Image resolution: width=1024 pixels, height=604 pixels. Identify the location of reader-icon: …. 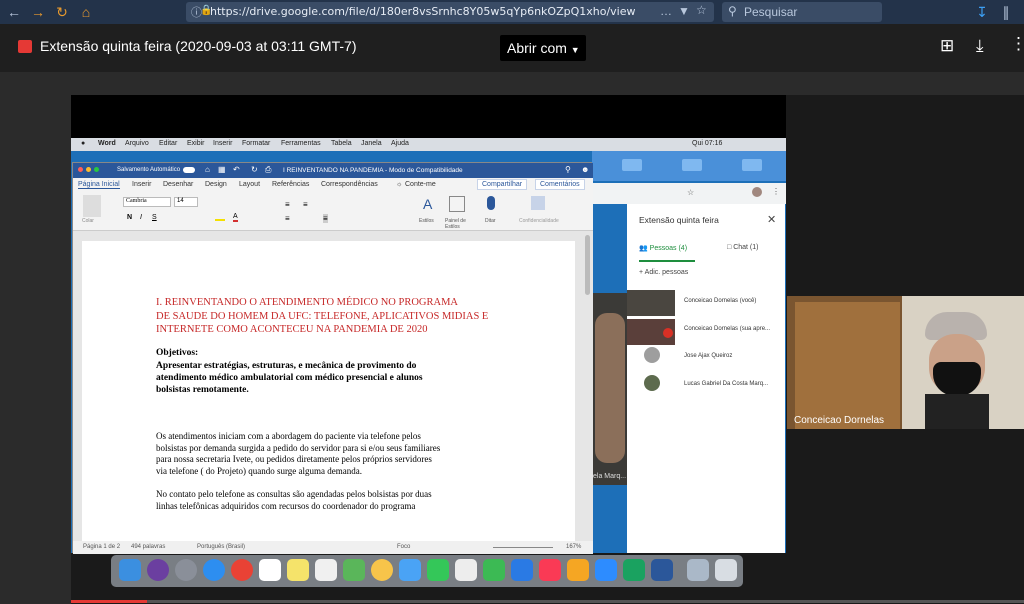
(666, 11).